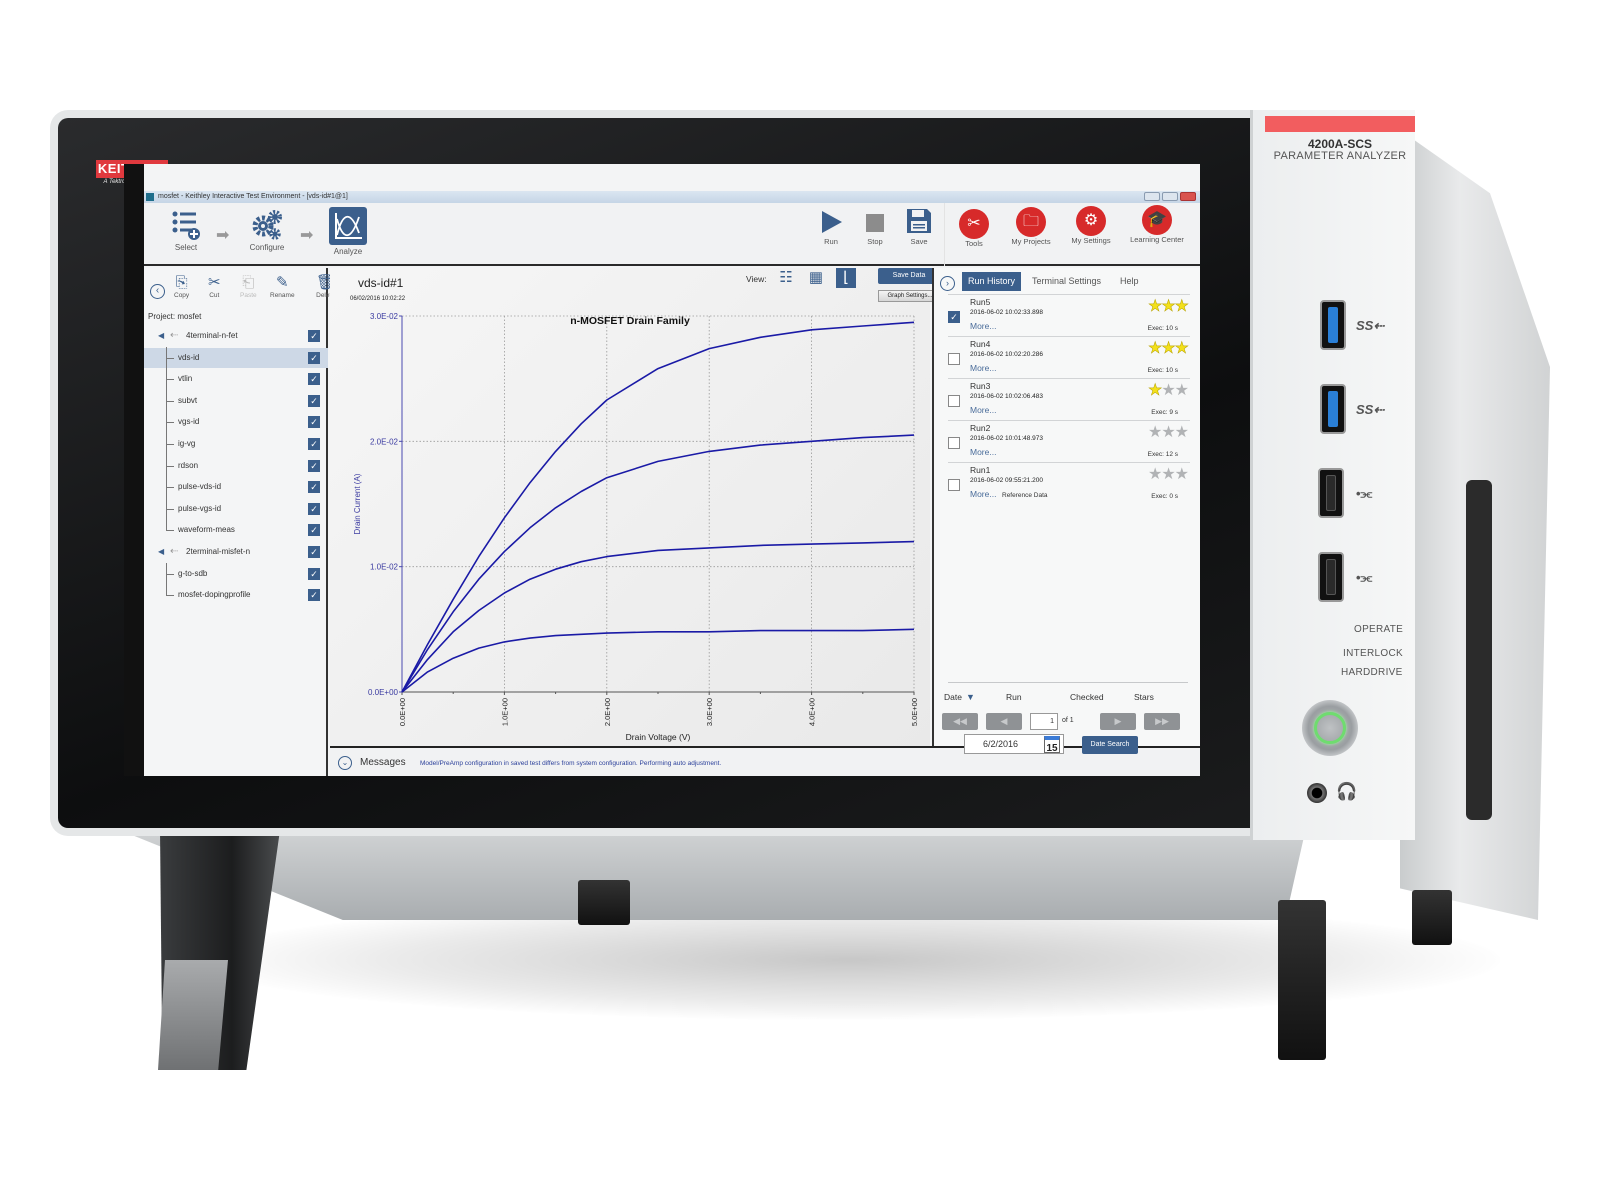 The image size is (1600, 1200). Describe the element at coordinates (236, 444) in the screenshot. I see `tree-item: ig-vg ✓` at that location.